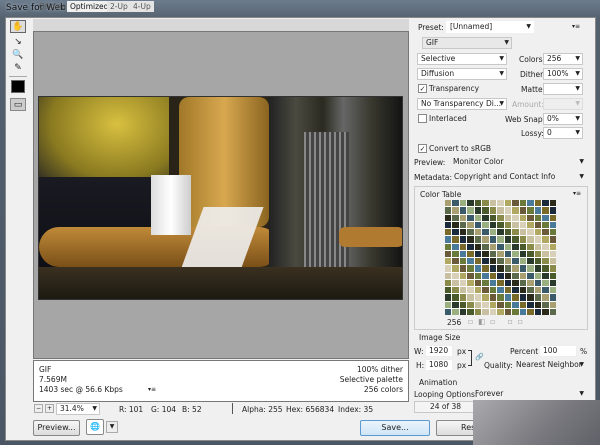  I want to click on zoom-out-button: −, so click(38, 408).